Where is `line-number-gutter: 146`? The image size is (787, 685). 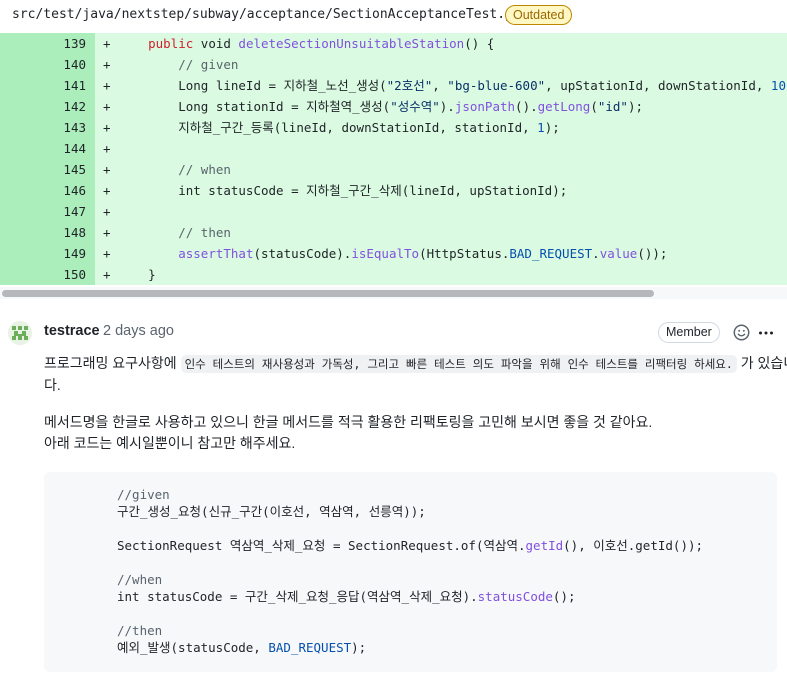 line-number-gutter: 146 is located at coordinates (47, 190).